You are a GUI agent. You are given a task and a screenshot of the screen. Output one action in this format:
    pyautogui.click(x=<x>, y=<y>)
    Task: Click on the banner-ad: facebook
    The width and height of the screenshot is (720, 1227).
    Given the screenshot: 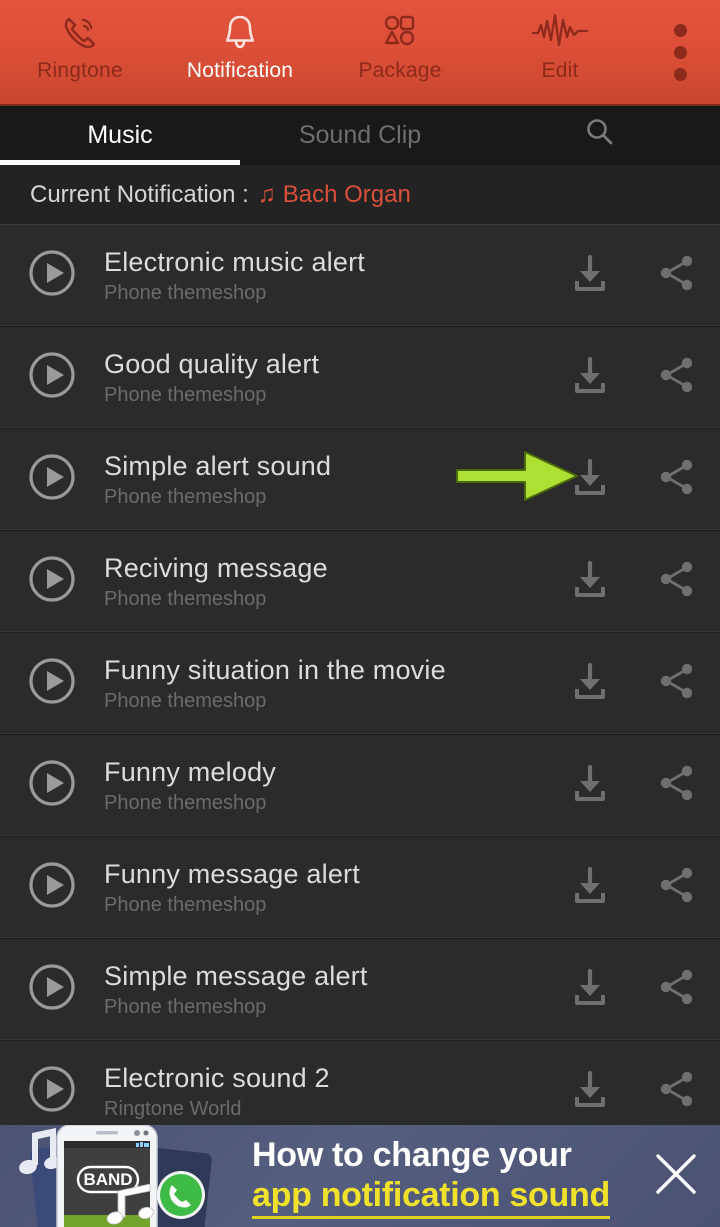 What is the action you would take?
    pyautogui.click(x=360, y=1176)
    